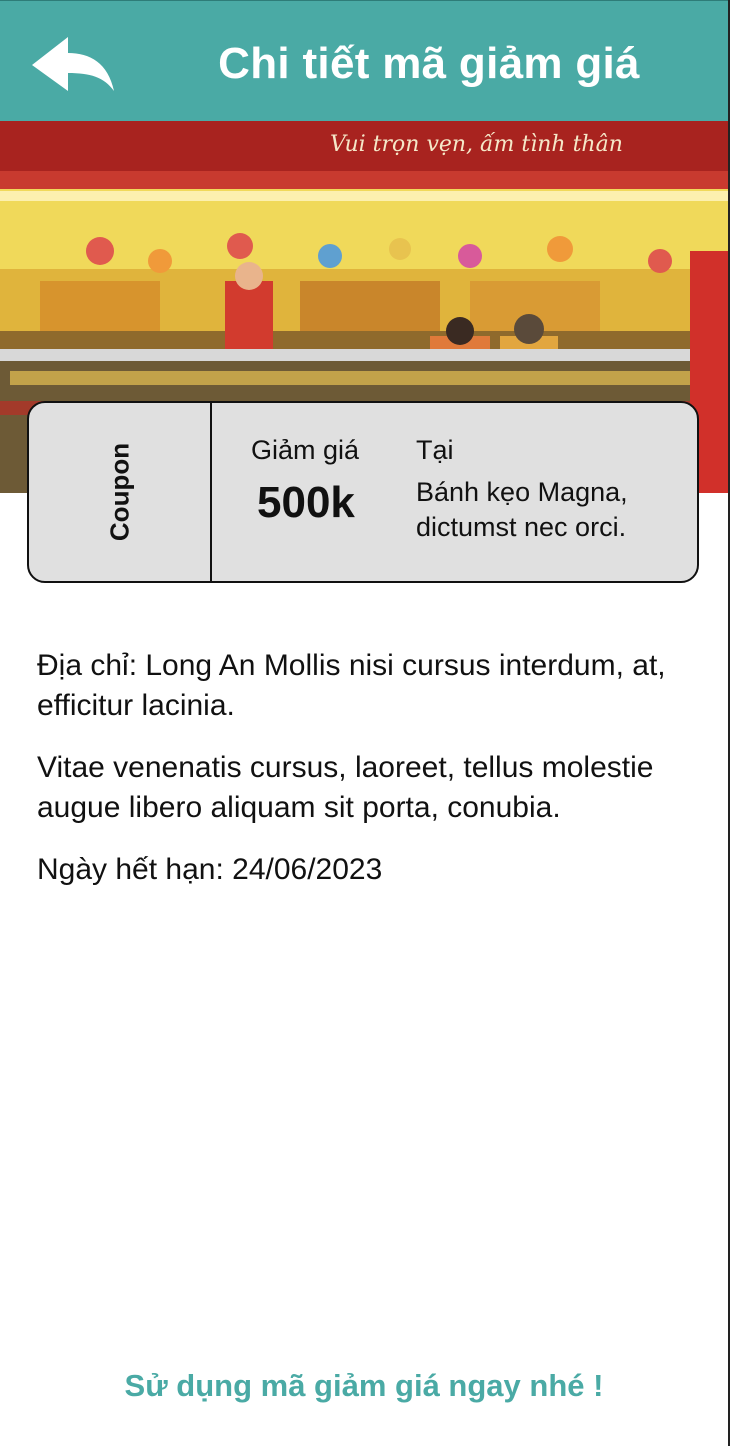  Describe the element at coordinates (305, 450) in the screenshot. I see `discount-label: Giảm giá` at that location.